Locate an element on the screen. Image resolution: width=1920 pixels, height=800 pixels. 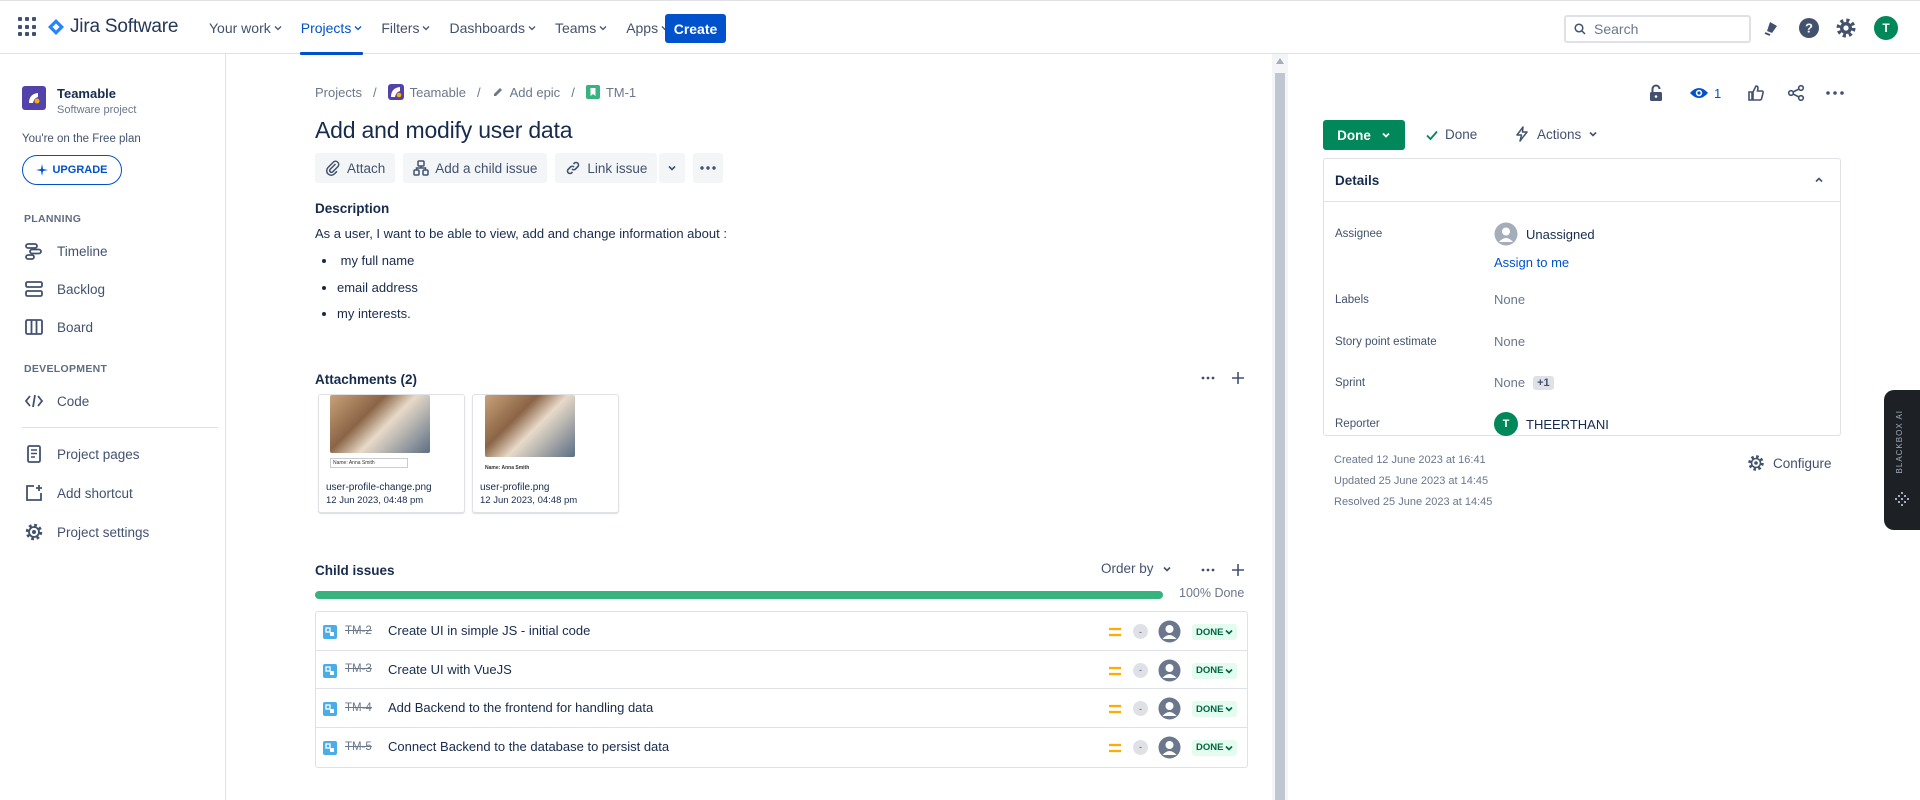
status-label: Done is located at coordinates (1354, 135).